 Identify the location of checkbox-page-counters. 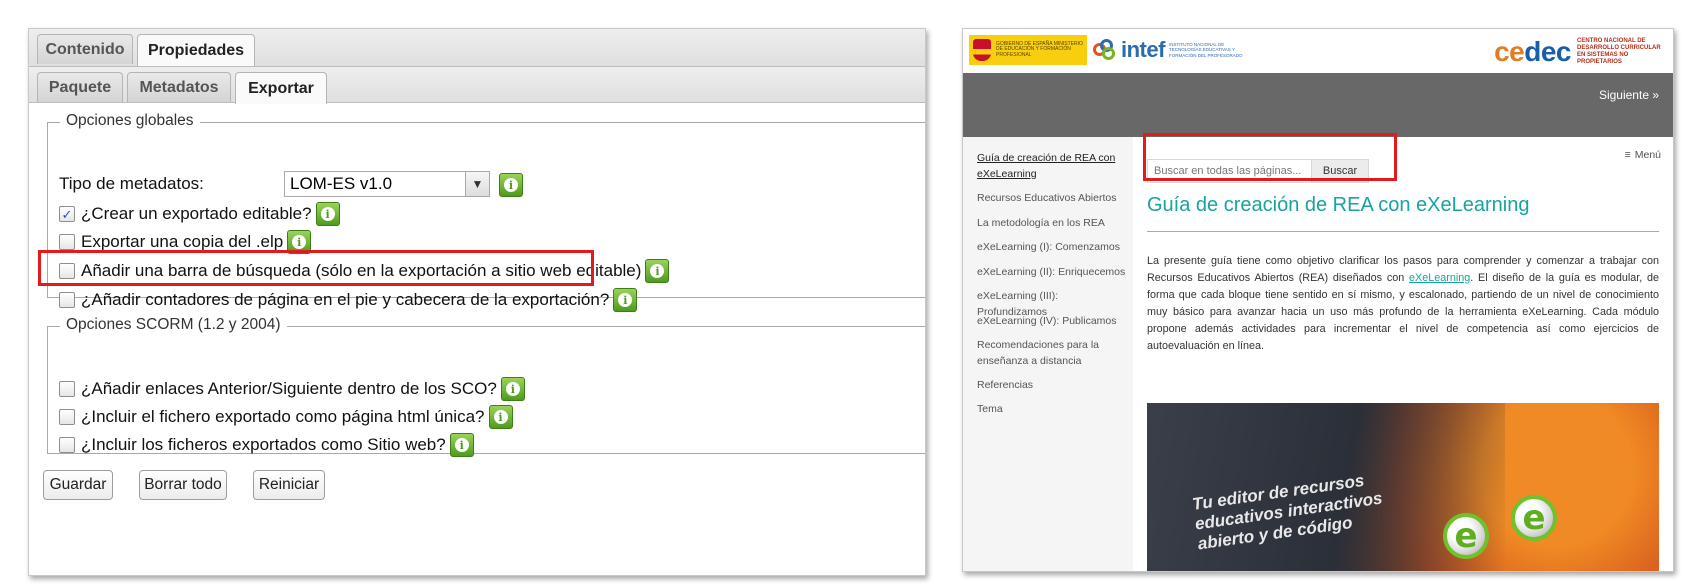
(67, 300).